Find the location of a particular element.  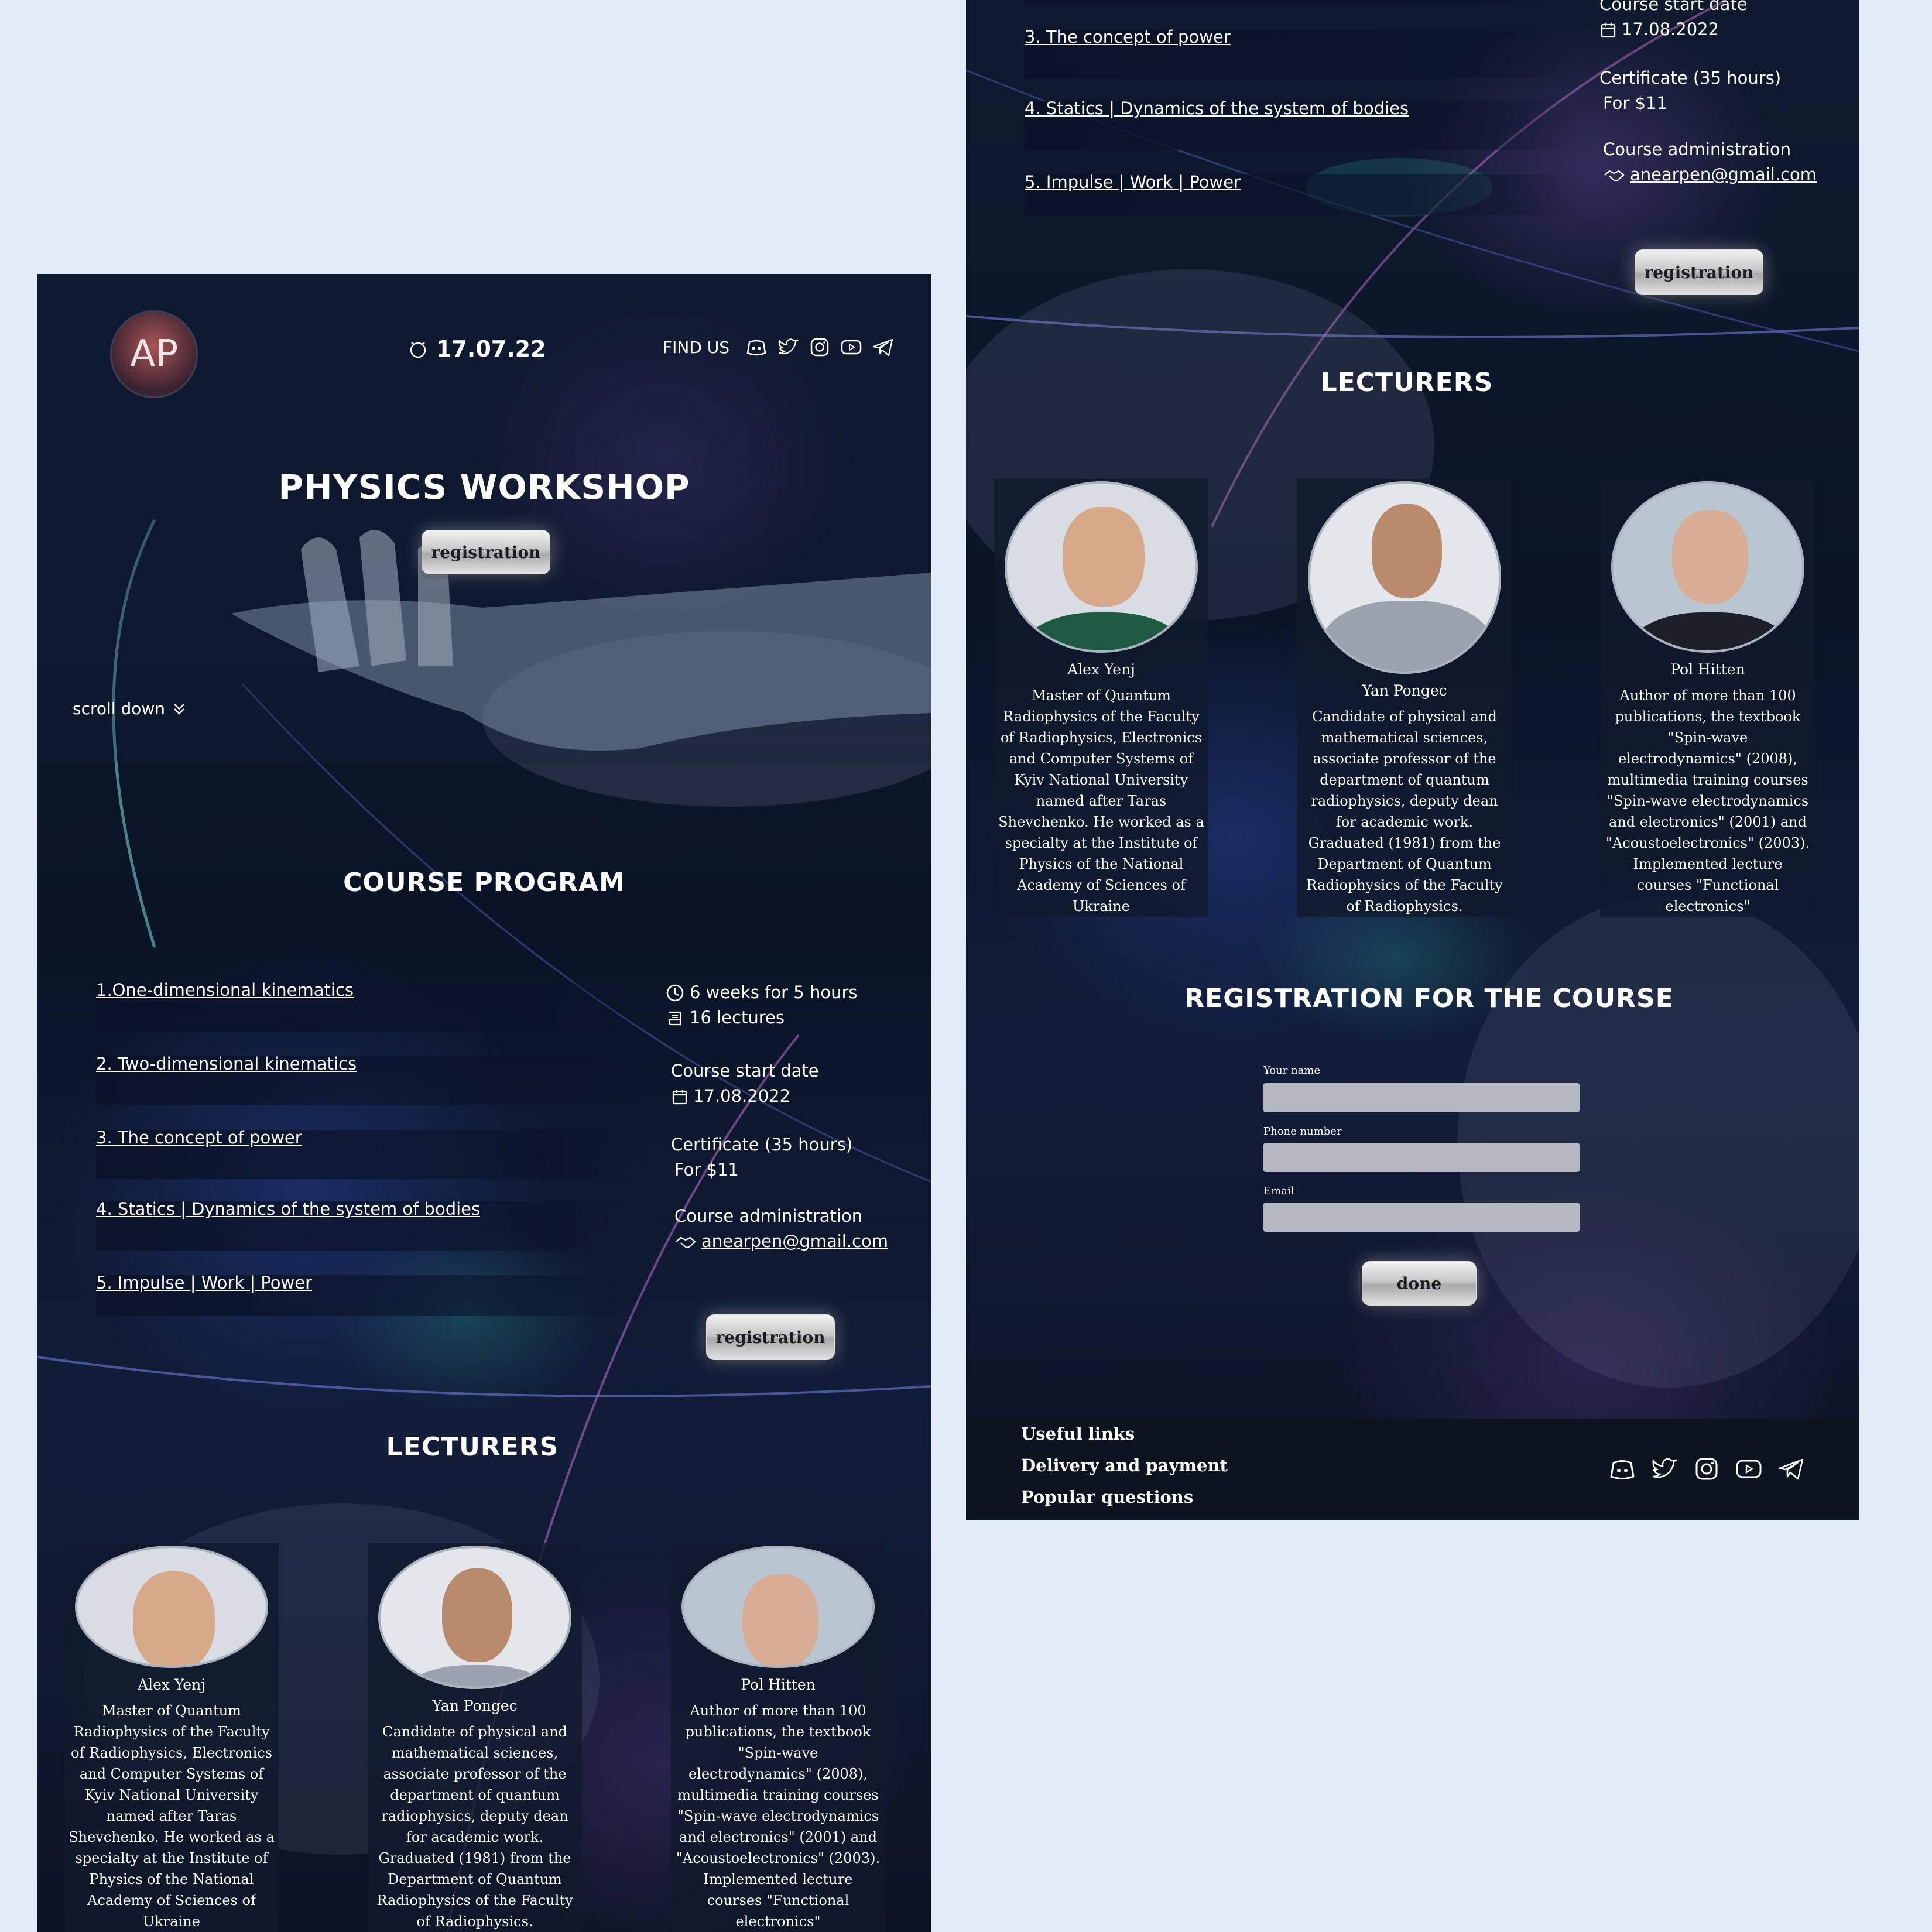

course-info: 6 weeks for 5 hours 16 lectures is located at coordinates (761, 1005).